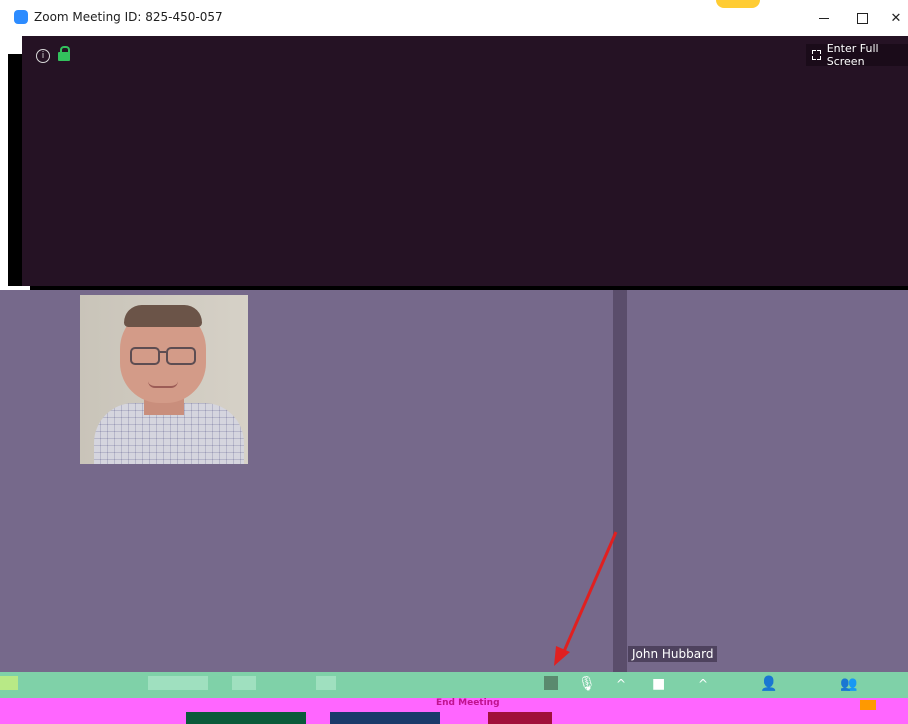  What do you see at coordinates (551, 683) in the screenshot?
I see `toolbar-marker` at bounding box center [551, 683].